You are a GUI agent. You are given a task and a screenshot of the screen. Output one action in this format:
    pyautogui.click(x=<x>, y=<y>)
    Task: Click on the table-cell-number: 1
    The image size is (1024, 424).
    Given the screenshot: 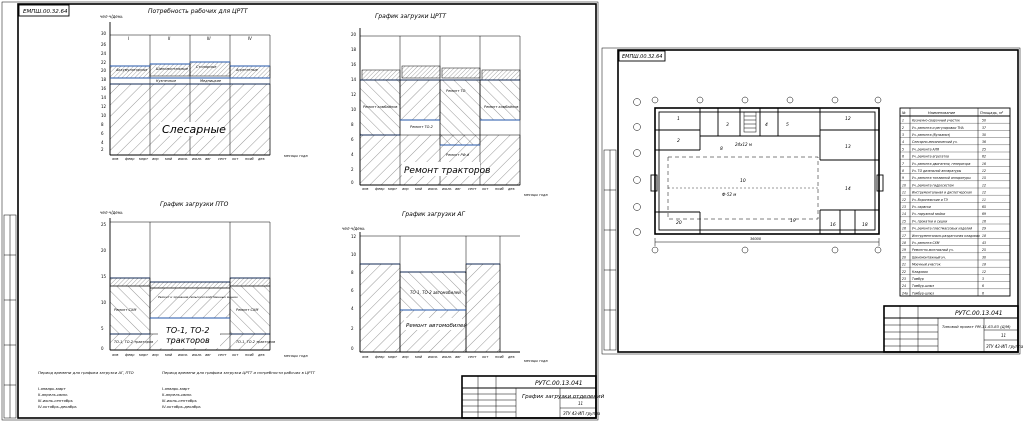 What is the action you would take?
    pyautogui.click(x=903, y=121)
    